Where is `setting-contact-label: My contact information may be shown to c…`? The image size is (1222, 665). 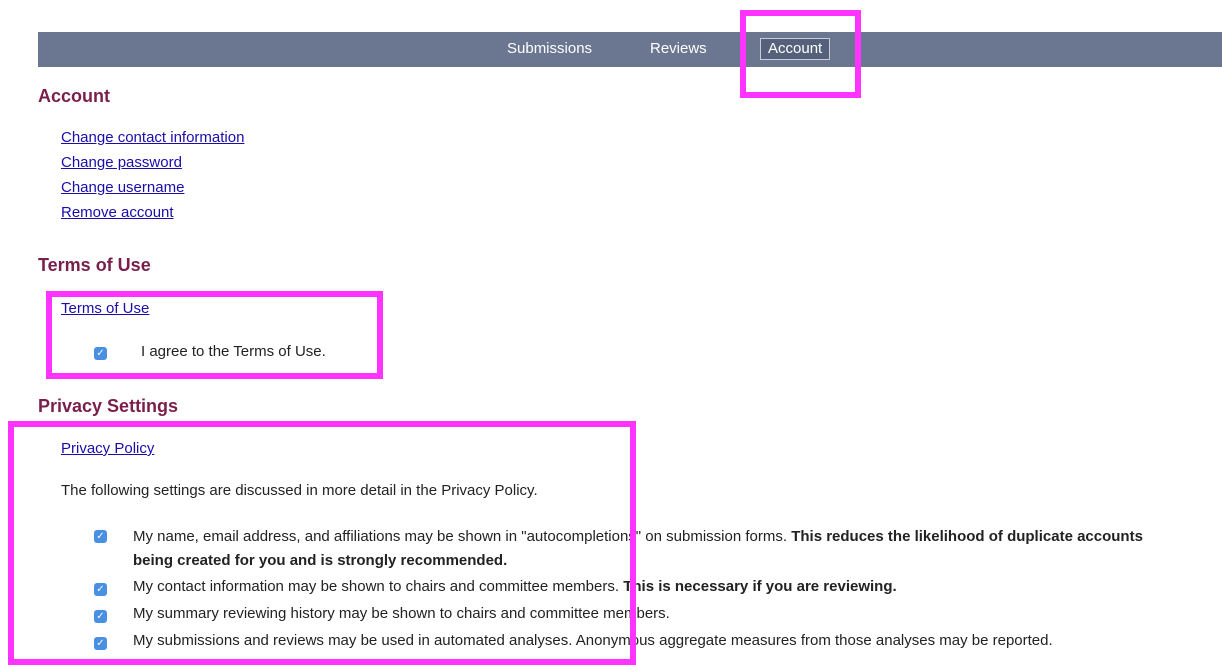 setting-contact-label: My contact information may be shown to c… is located at coordinates (515, 586).